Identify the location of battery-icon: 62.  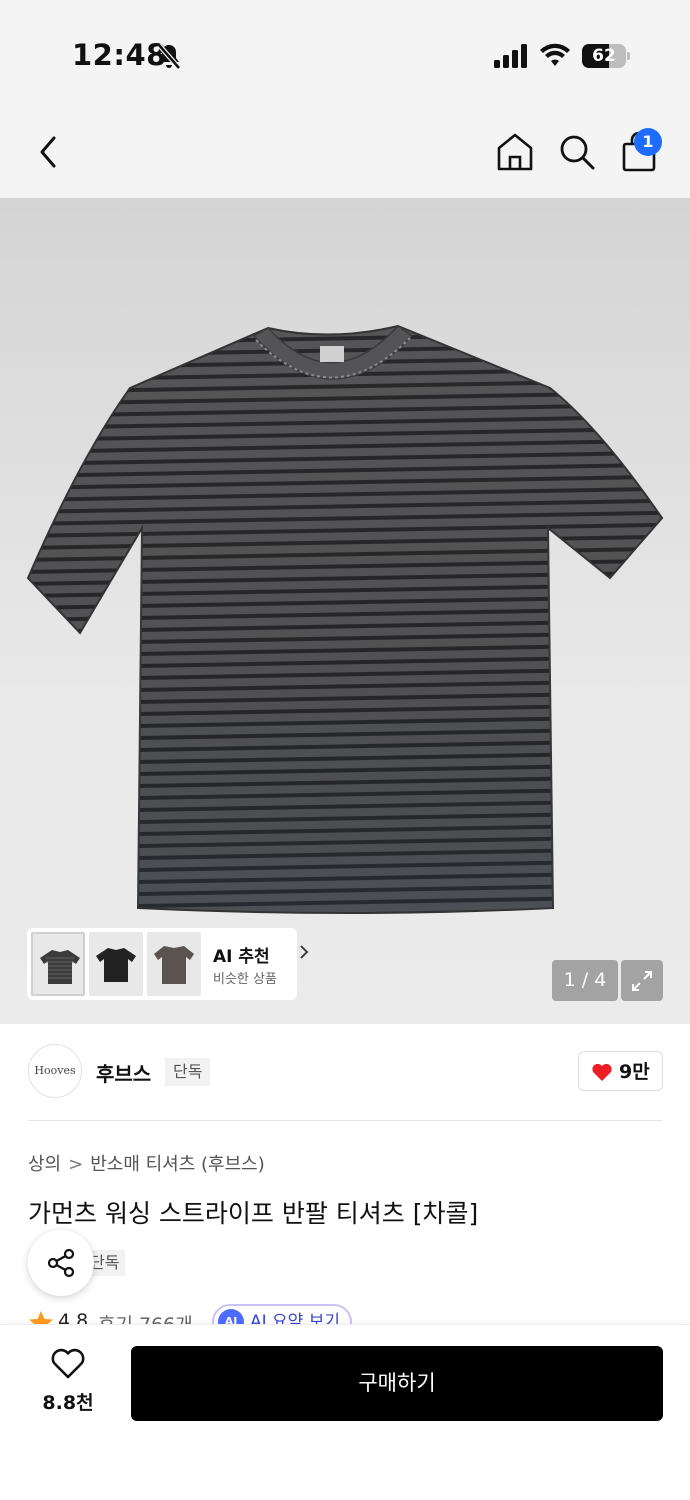
(604, 56).